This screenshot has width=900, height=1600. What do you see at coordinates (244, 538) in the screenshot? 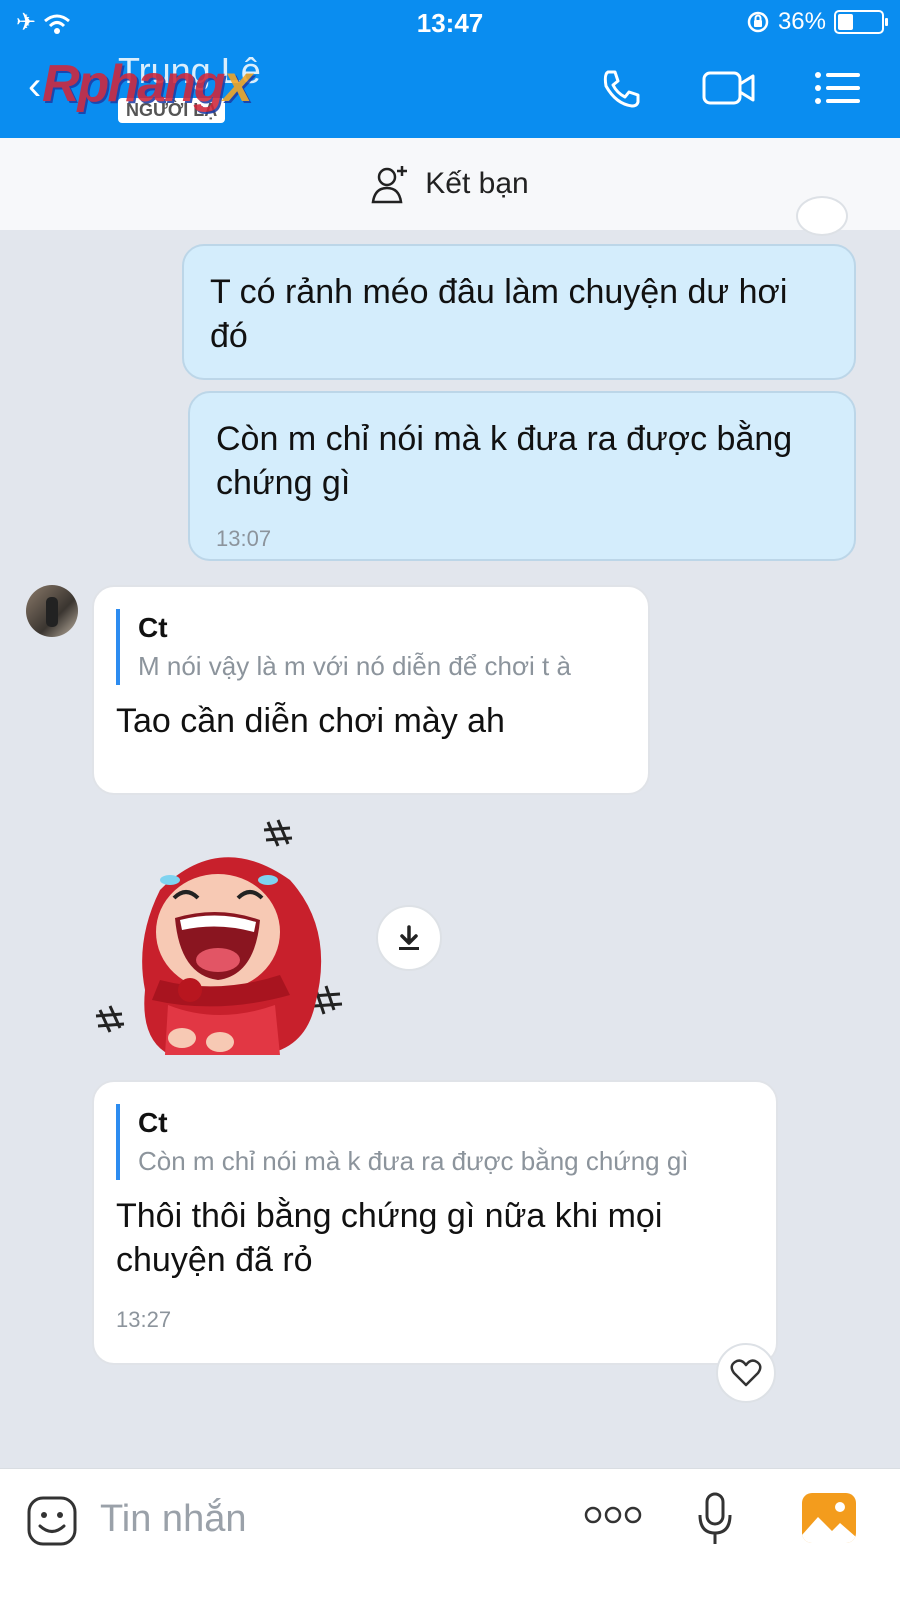
I see `message-time: 13:07` at bounding box center [244, 538].